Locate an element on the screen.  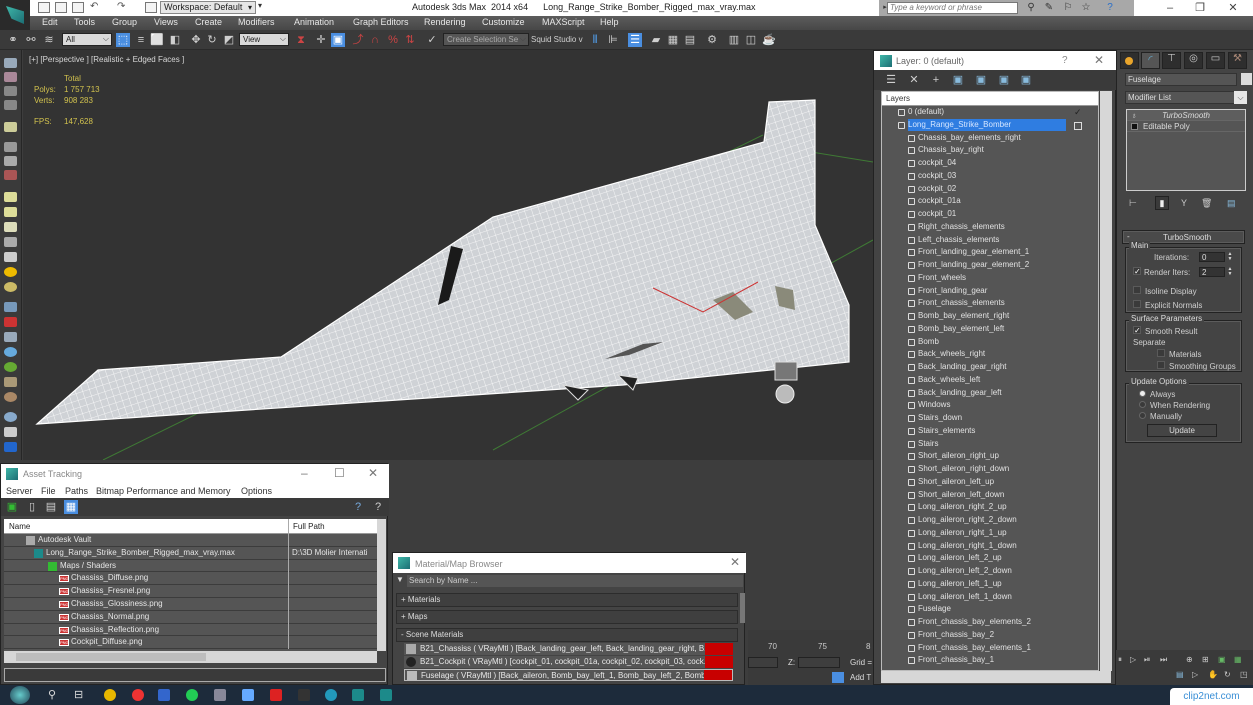
asset-status-field is located at coordinates (195, 675).